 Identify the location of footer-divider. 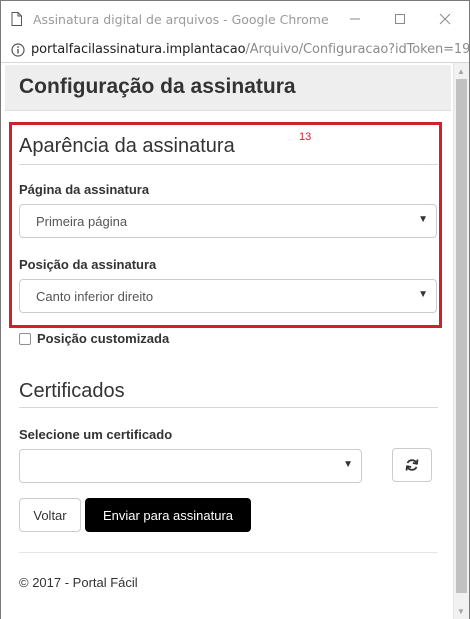
(228, 552).